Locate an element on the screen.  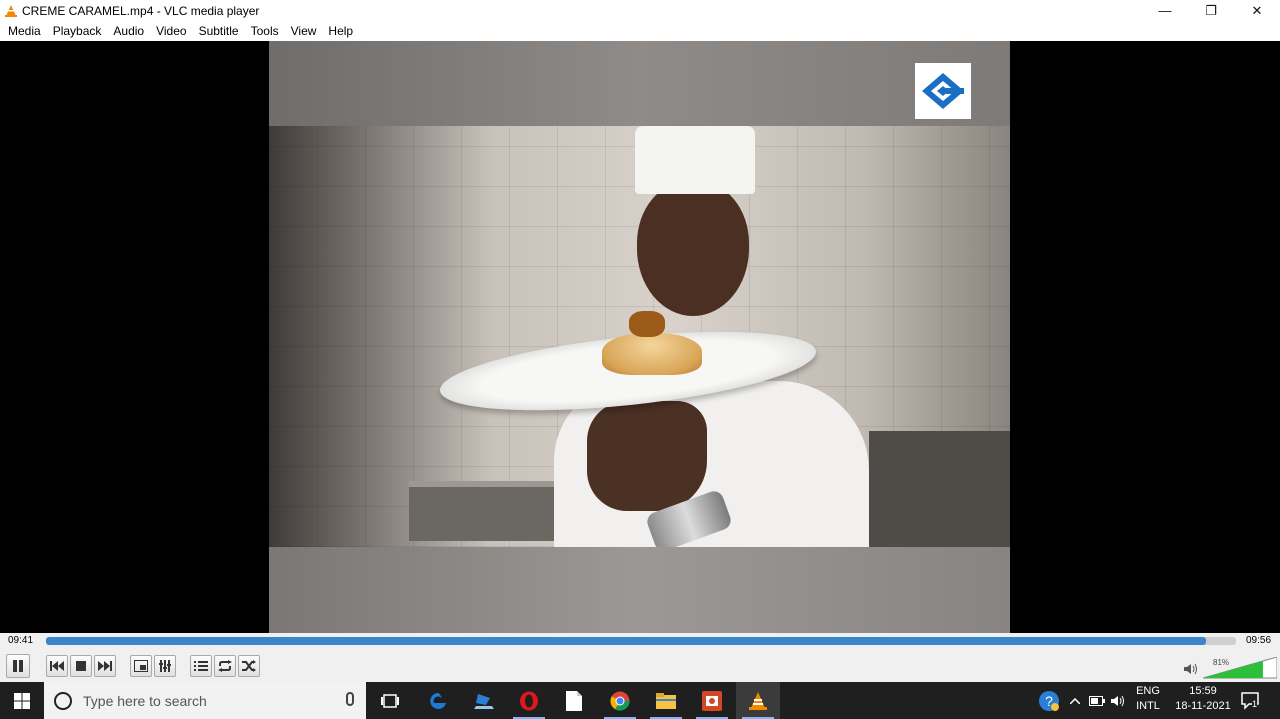
pause-button is located at coordinates (18, 666).